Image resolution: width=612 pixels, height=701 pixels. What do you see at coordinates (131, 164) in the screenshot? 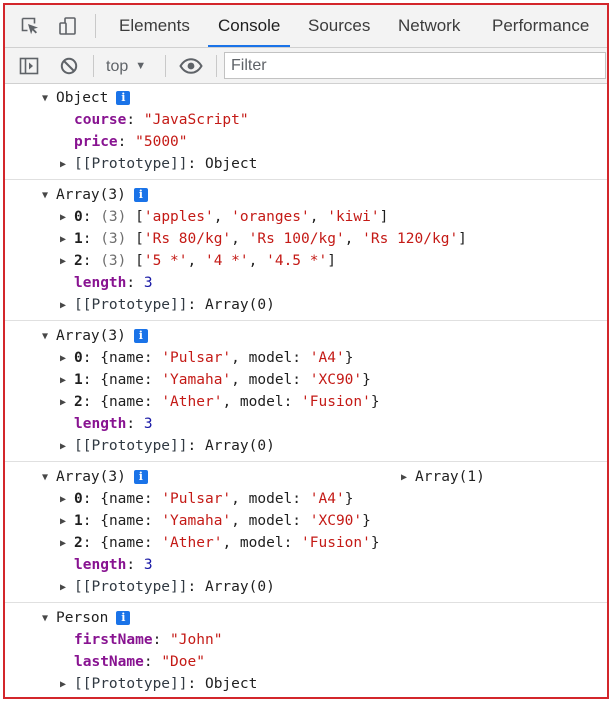
I see `prototype-key: [[Prototype]]` at bounding box center [131, 164].